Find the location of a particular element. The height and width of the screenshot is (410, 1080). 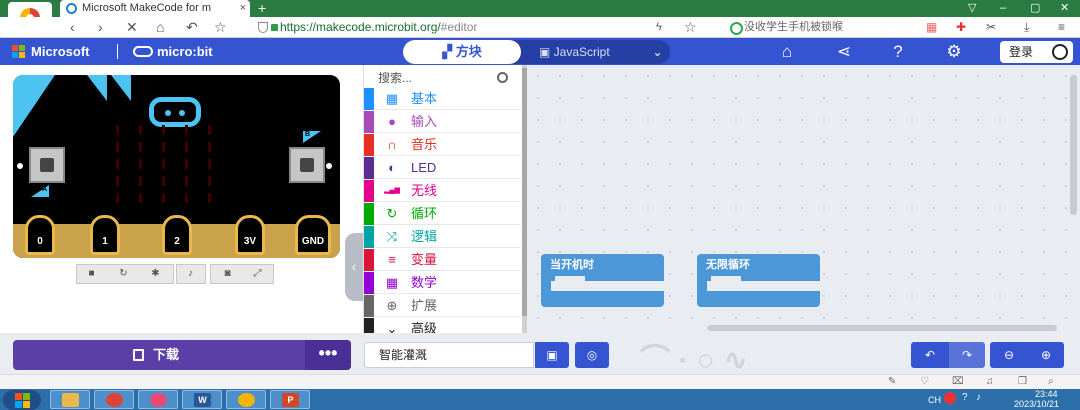

pin-2: 2 is located at coordinates (177, 235).